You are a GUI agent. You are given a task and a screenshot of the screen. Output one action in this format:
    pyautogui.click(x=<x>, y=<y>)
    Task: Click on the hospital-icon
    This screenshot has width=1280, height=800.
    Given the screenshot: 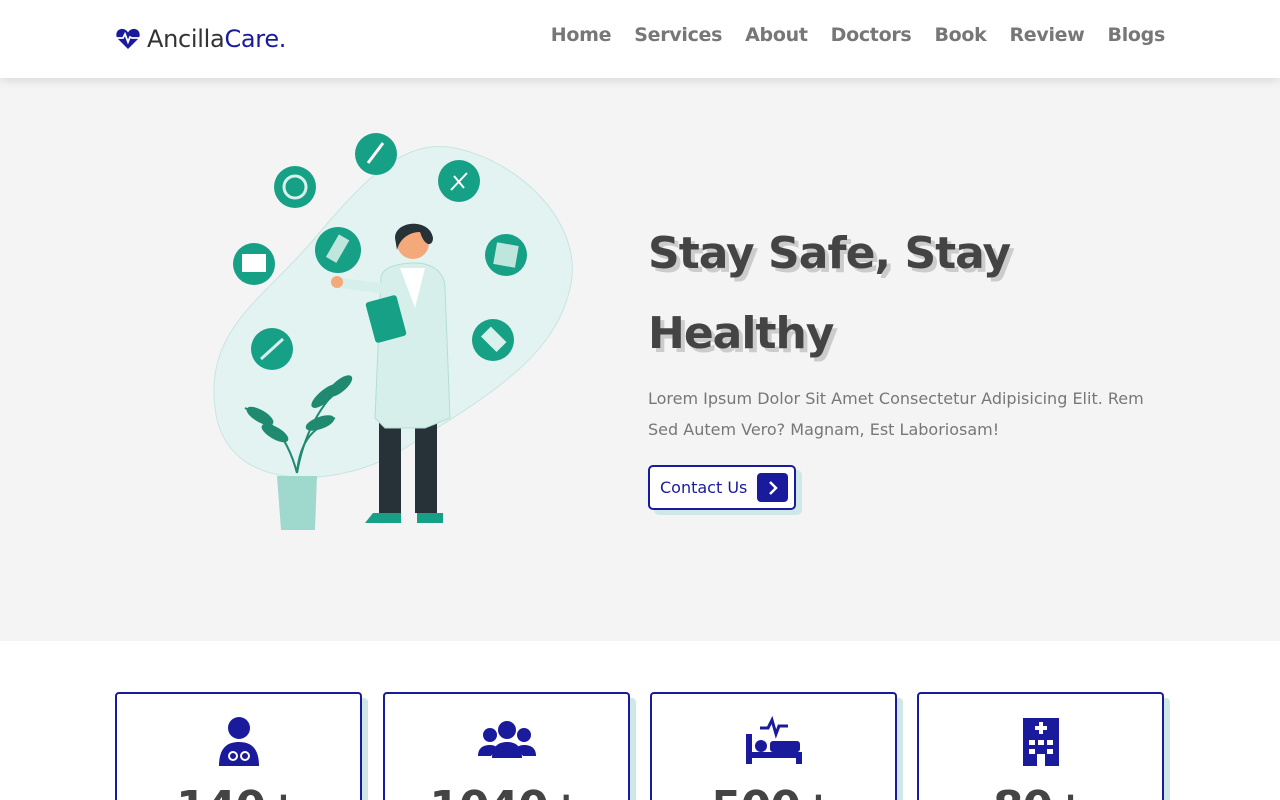 What is the action you would take?
    pyautogui.click(x=1040, y=742)
    